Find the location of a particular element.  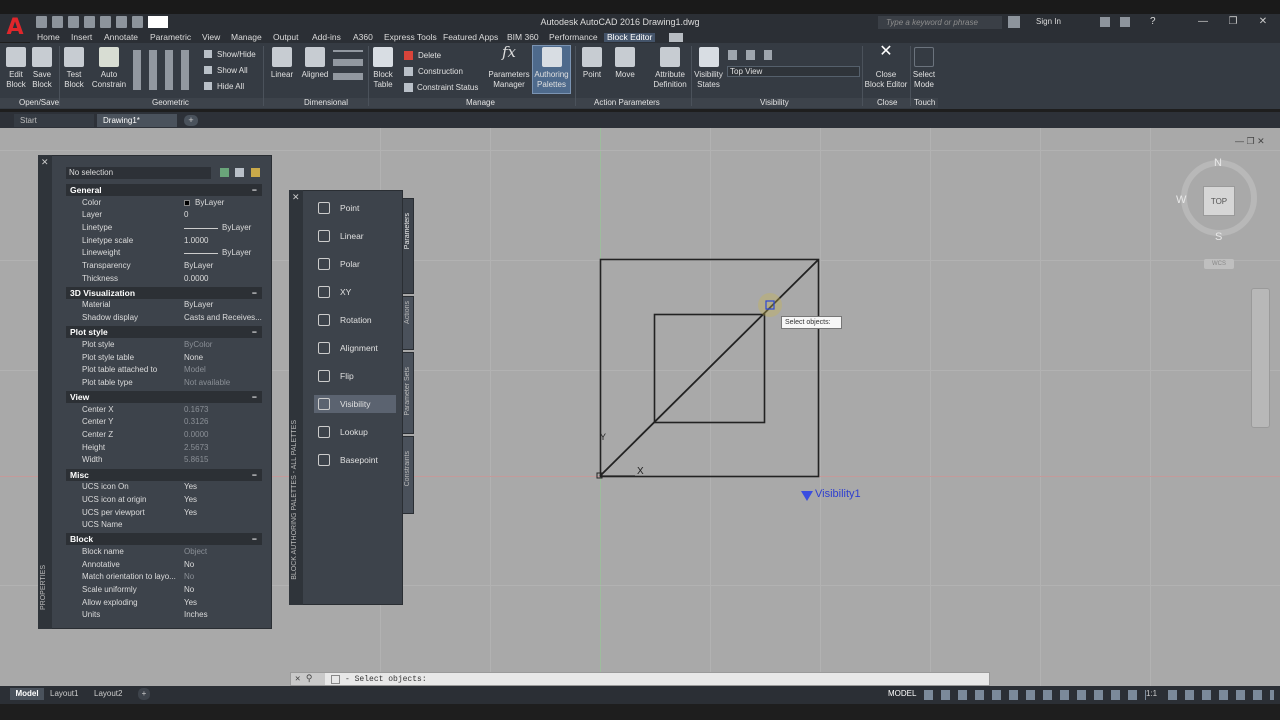

a360-icon is located at coordinates (1125, 22).